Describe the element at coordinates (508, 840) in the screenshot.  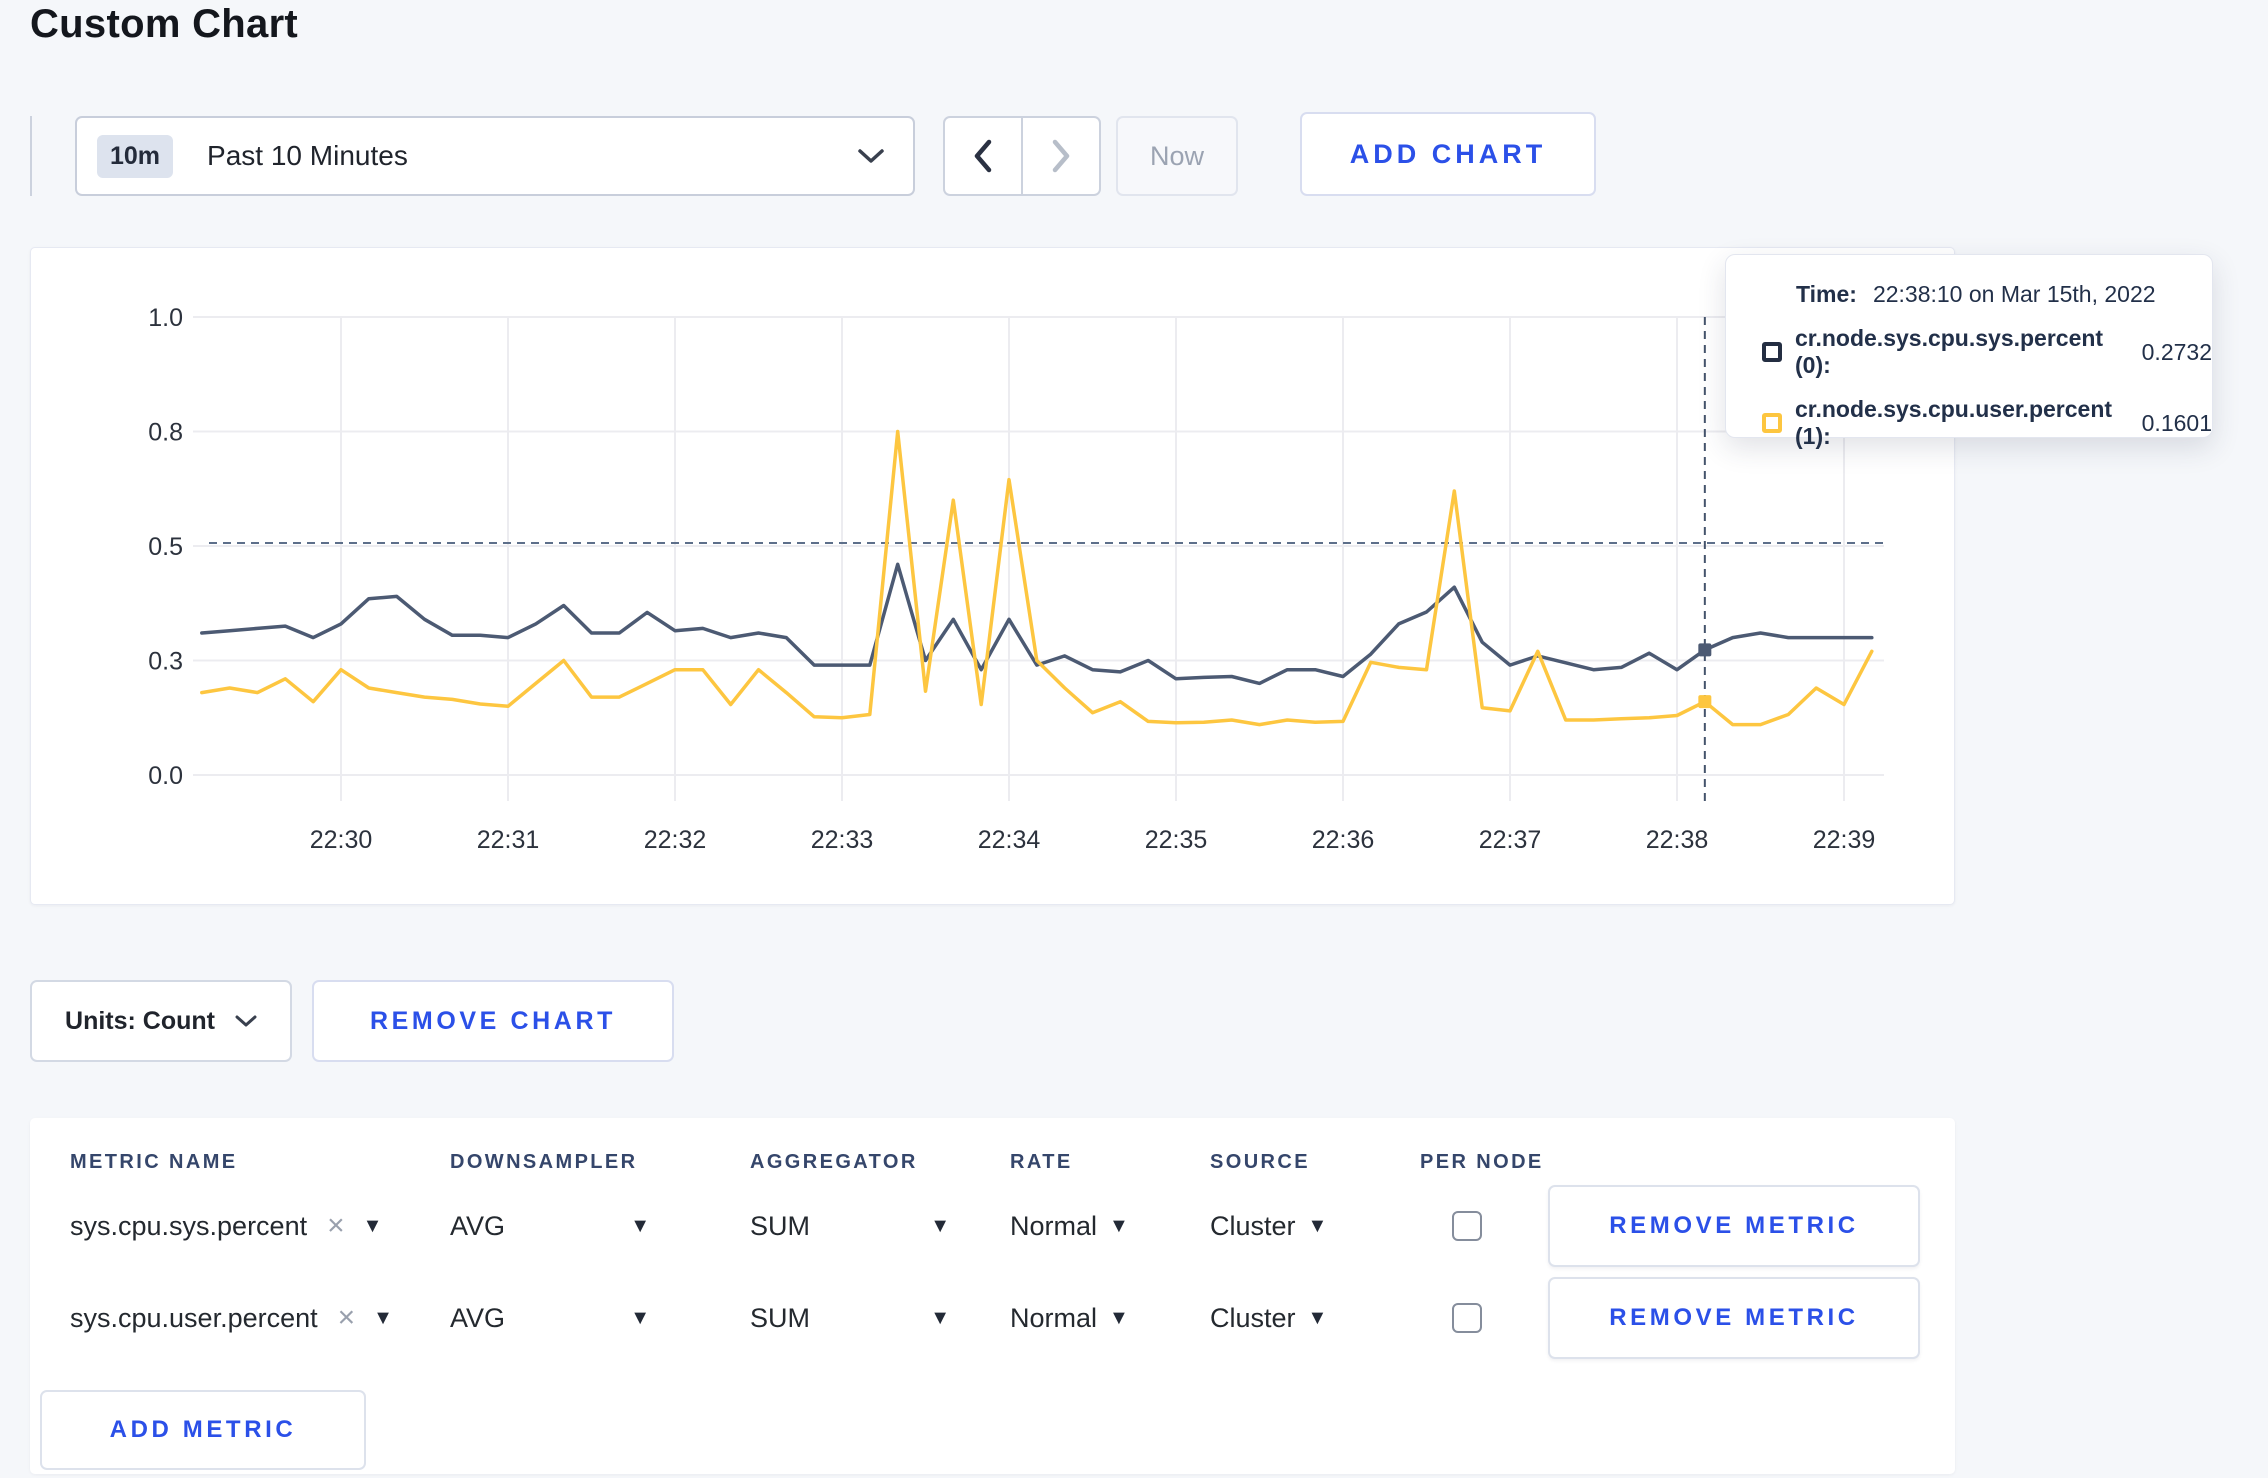
I see `svg-text: 22:31` at that location.